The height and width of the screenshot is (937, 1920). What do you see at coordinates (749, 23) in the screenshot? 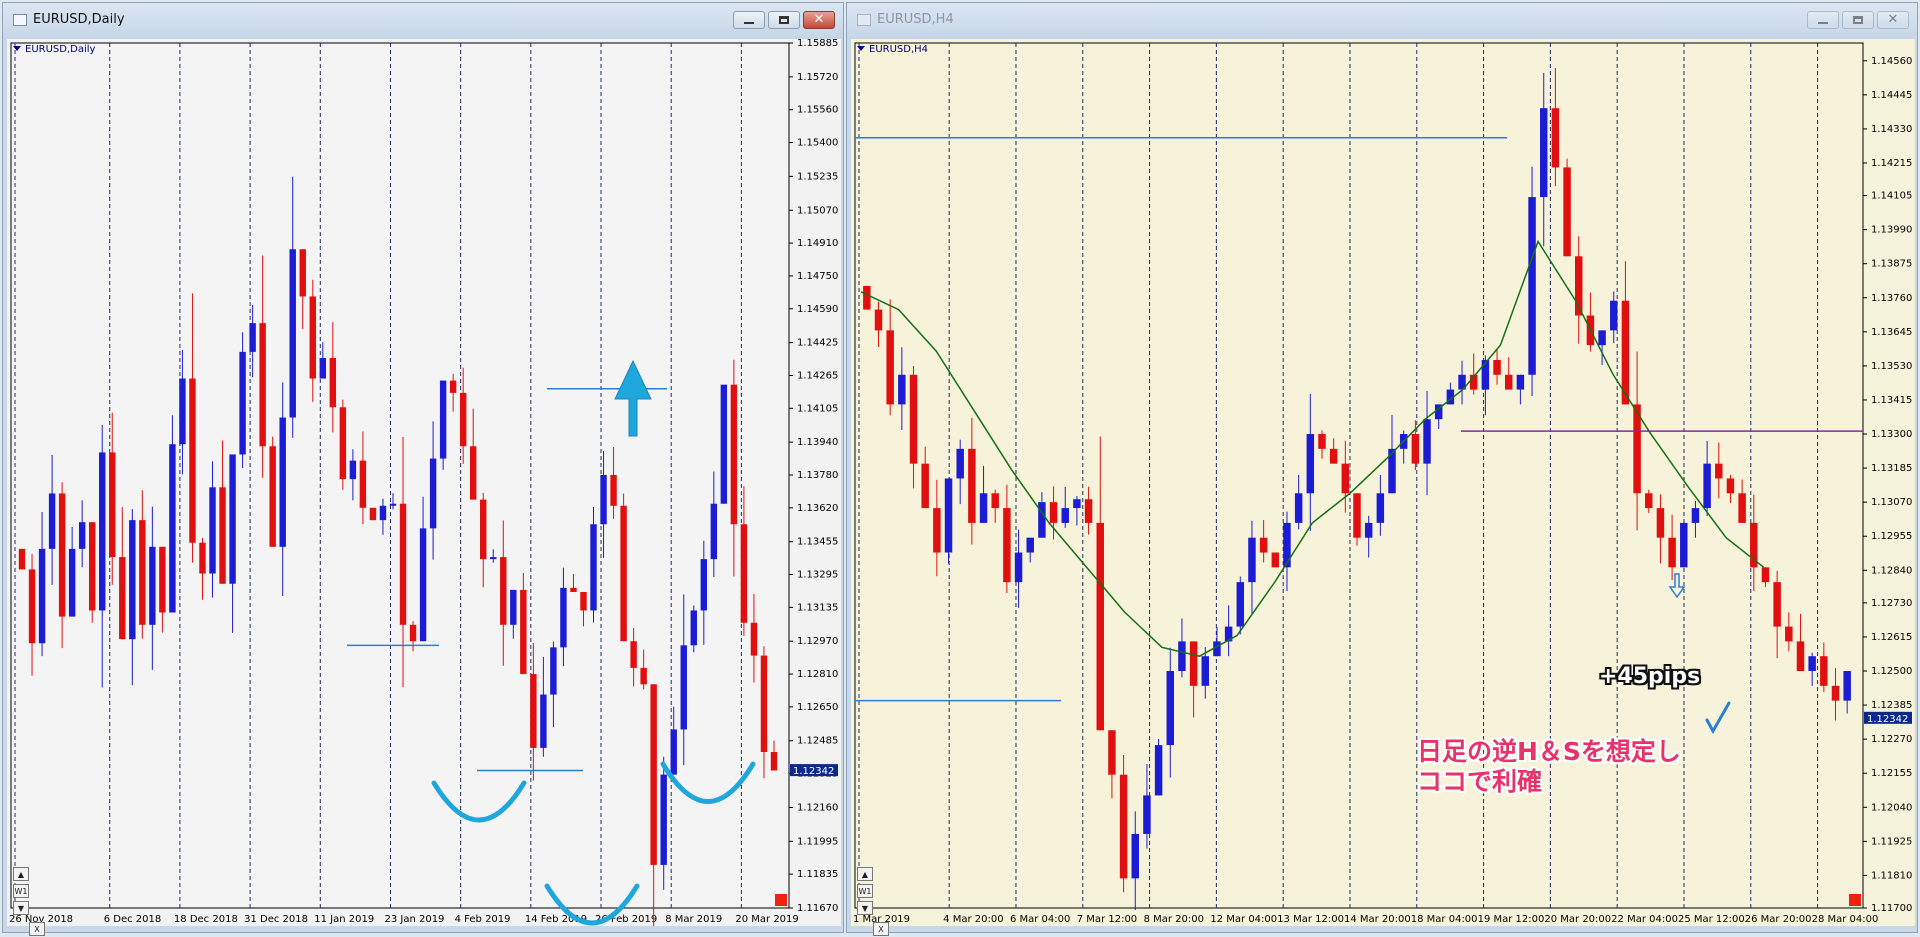
I see `minimize-icon` at bounding box center [749, 23].